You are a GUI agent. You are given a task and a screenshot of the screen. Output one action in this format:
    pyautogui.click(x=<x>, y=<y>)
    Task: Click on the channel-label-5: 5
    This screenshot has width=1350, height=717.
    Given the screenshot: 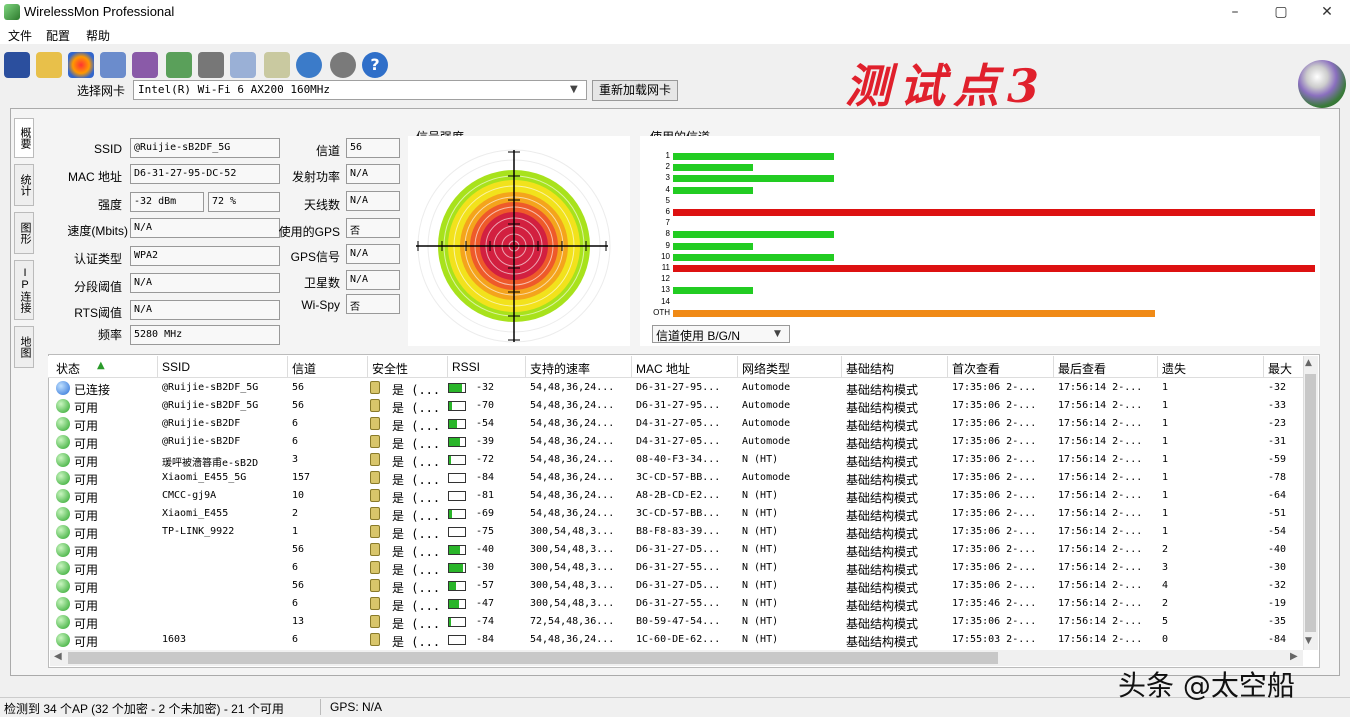 What is the action you would take?
    pyautogui.click(x=667, y=200)
    